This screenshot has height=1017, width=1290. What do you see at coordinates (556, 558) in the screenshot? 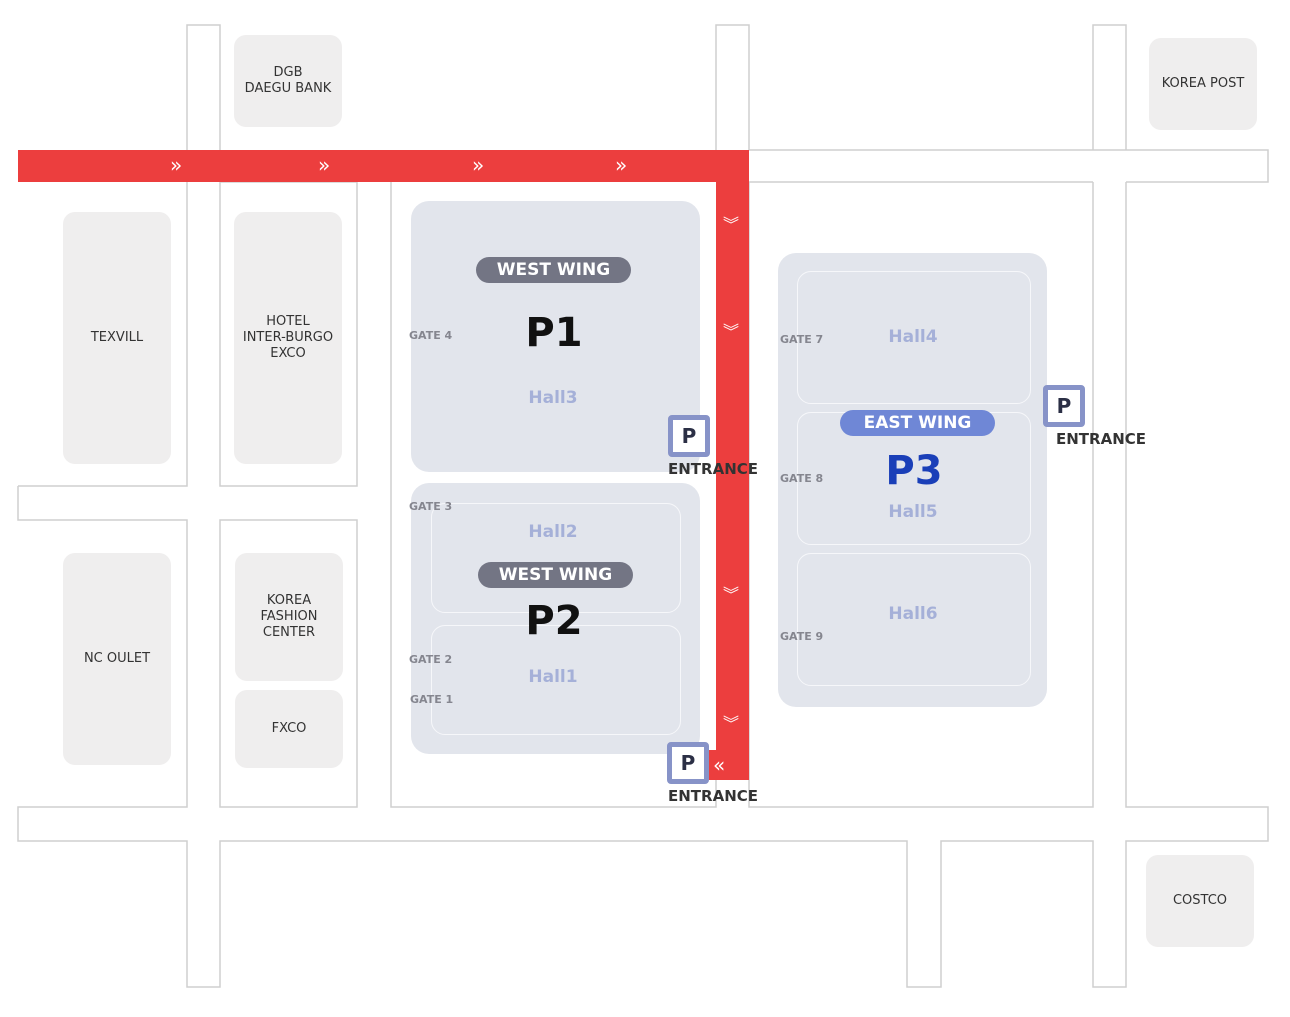
I see `hall2-area` at bounding box center [556, 558].